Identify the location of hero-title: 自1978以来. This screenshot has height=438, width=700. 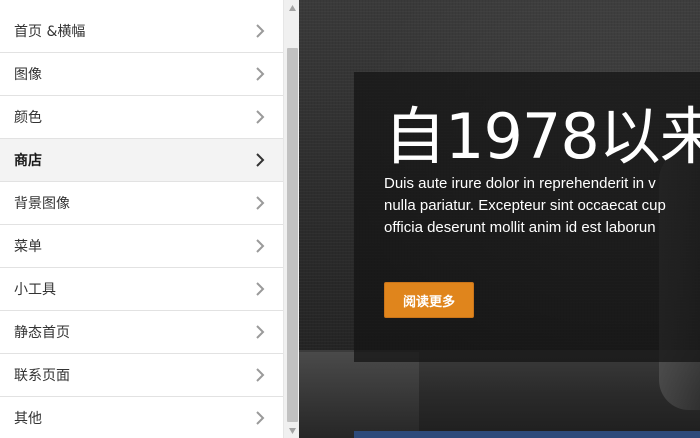
(542, 136).